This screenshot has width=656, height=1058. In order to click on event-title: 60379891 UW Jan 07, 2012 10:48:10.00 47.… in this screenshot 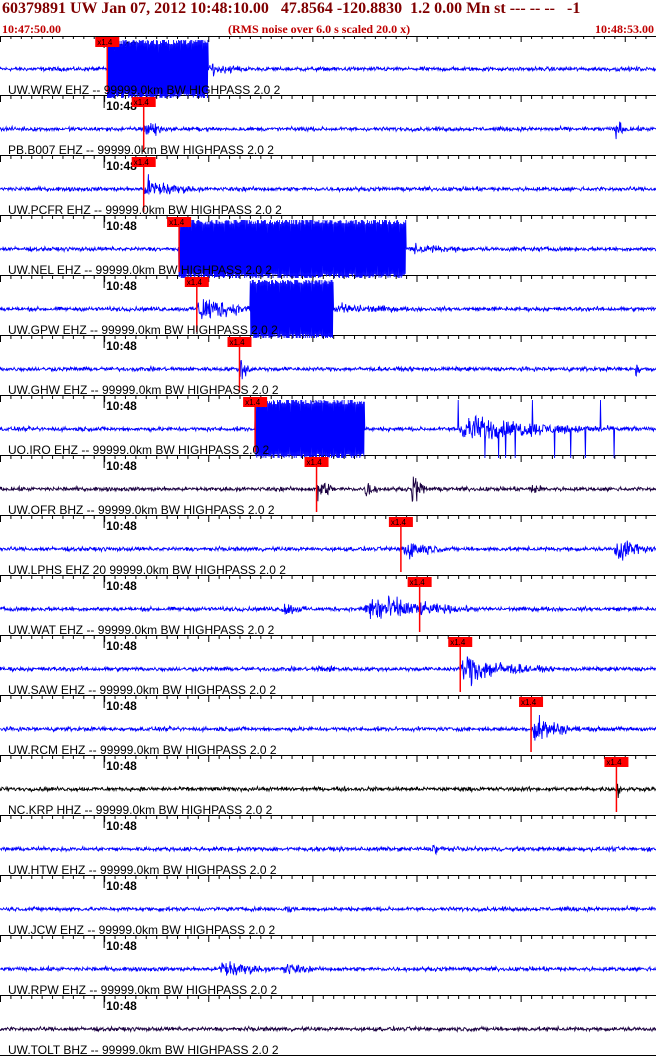, I will do `click(291, 8)`.